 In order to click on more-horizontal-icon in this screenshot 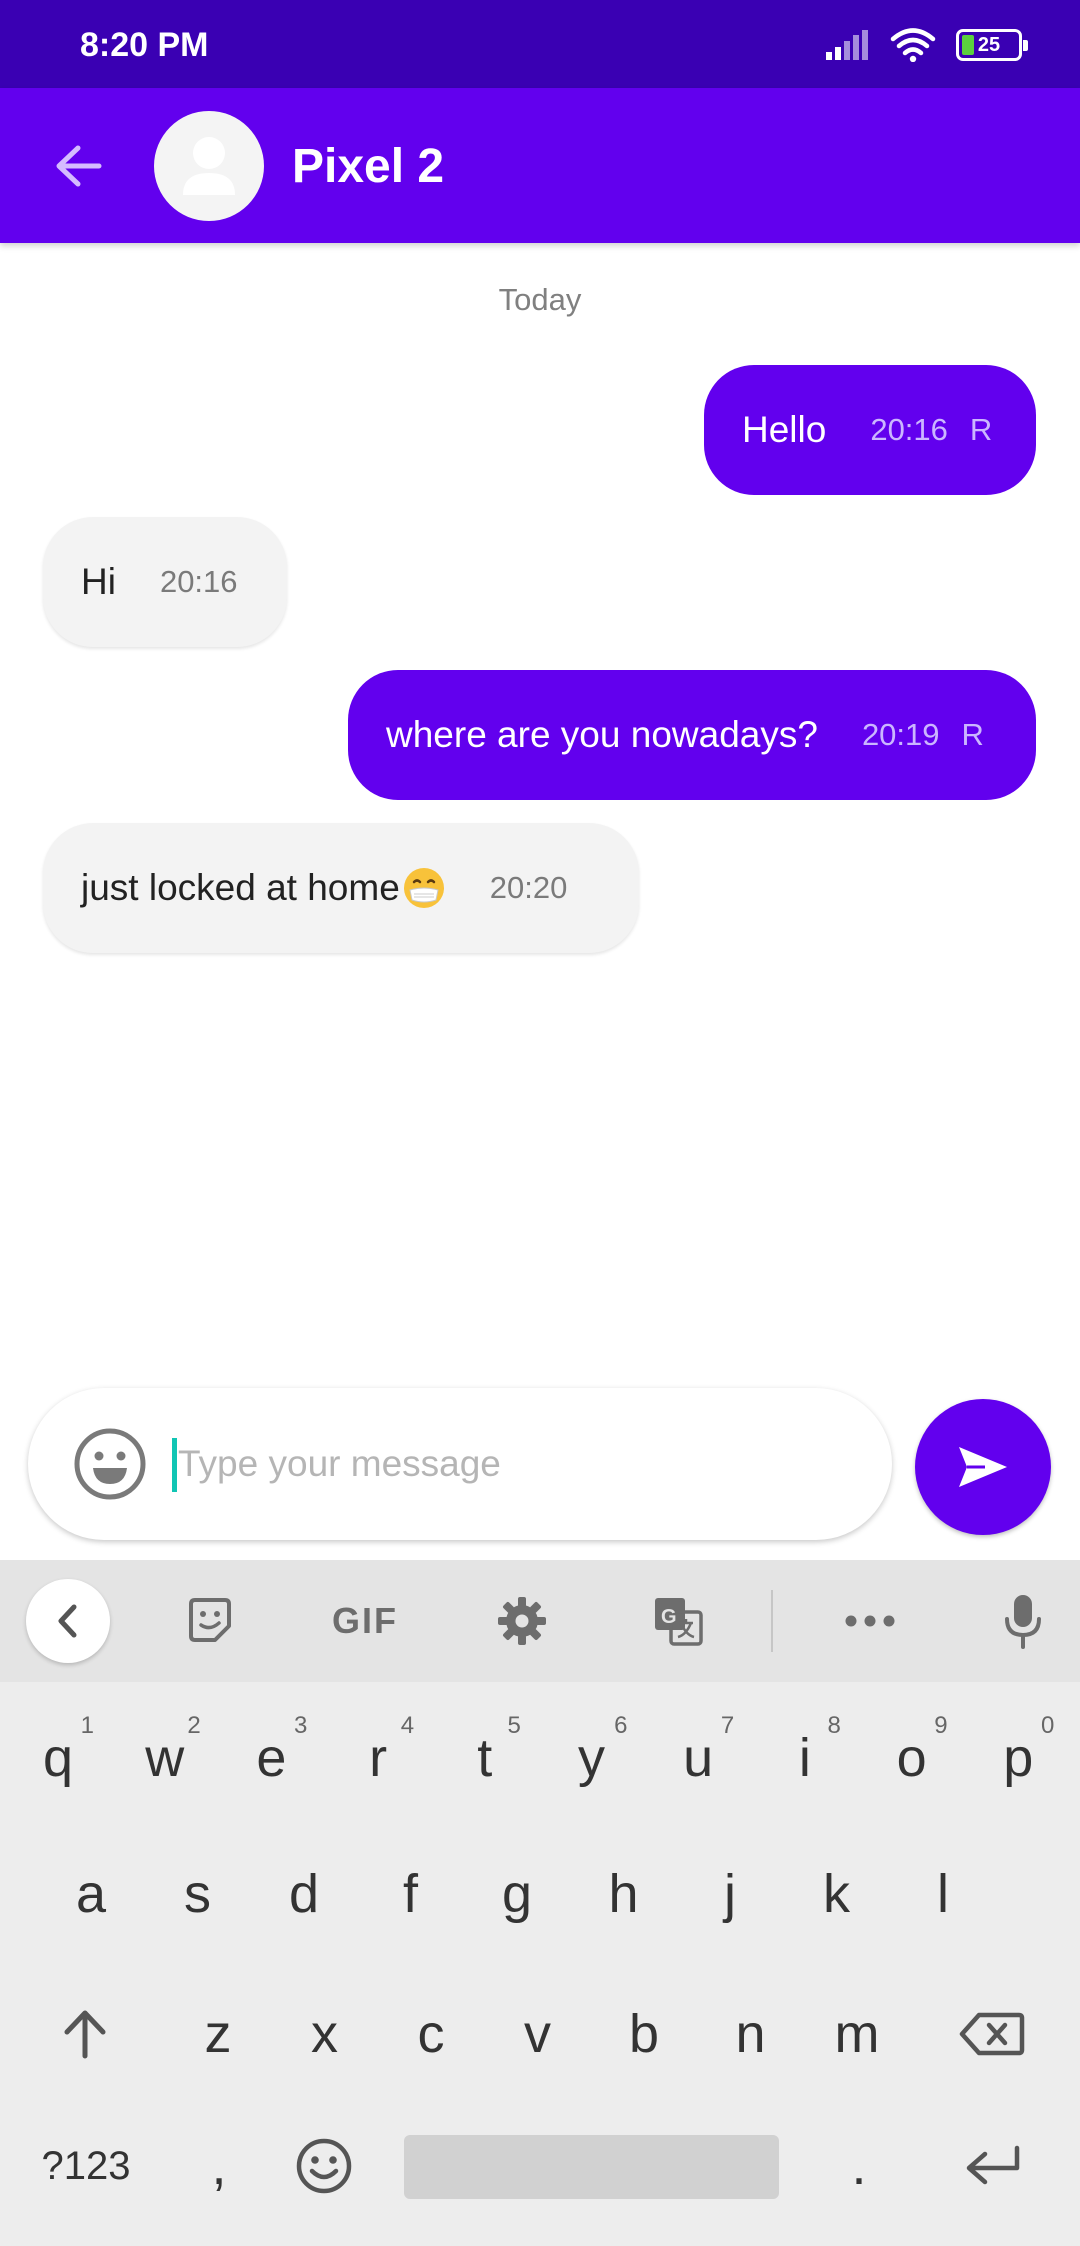, I will do `click(870, 1621)`.